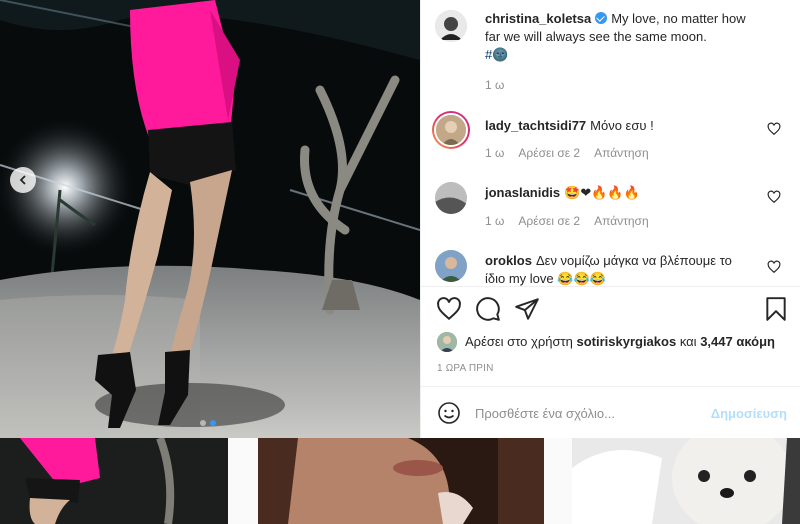 This screenshot has width=800, height=524. Describe the element at coordinates (447, 342) in the screenshot. I see `liker-avatar` at that location.